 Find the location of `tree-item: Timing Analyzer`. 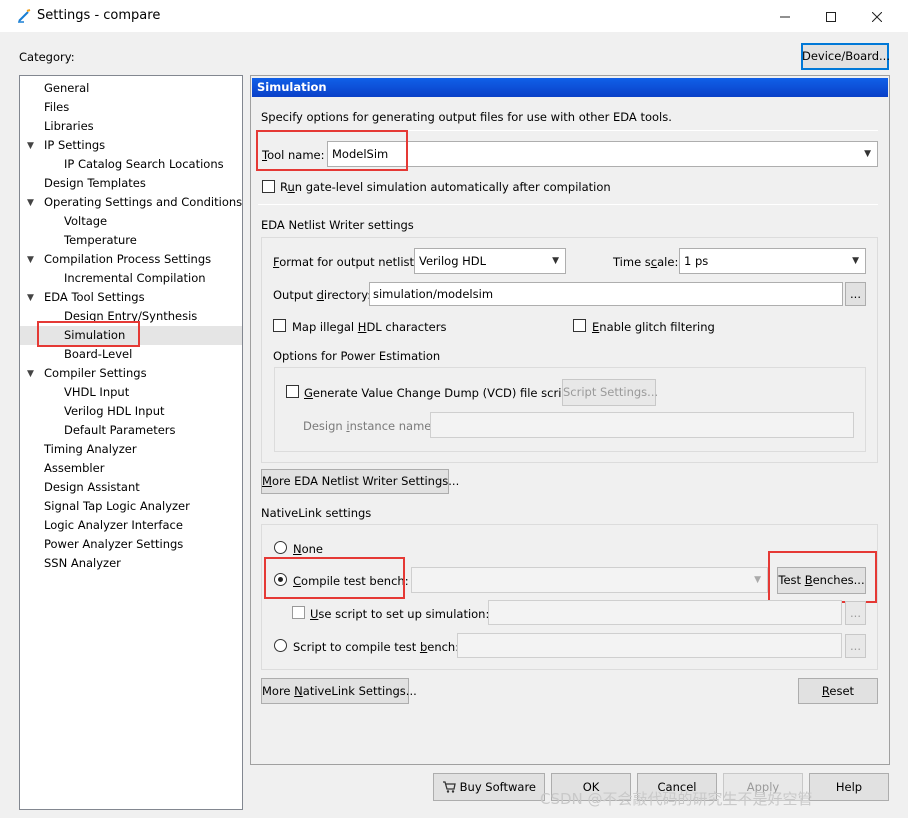

tree-item: Timing Analyzer is located at coordinates (131, 449).